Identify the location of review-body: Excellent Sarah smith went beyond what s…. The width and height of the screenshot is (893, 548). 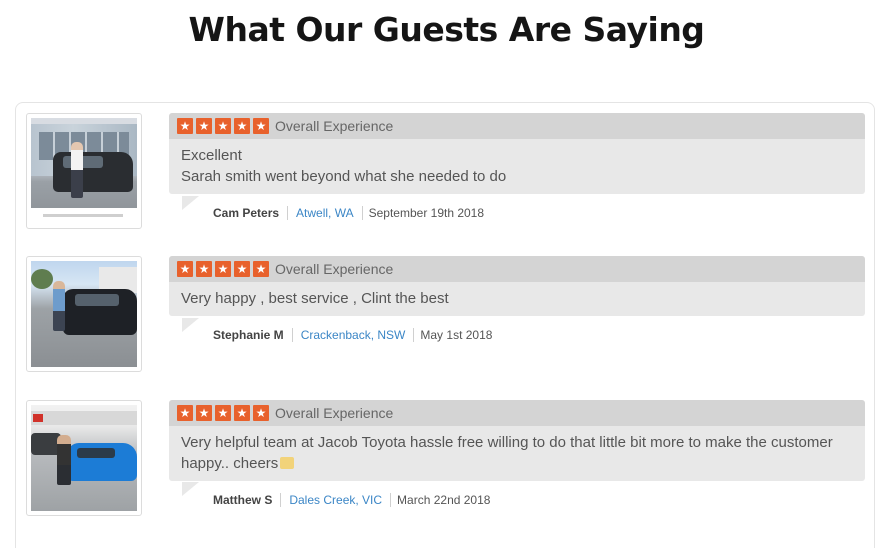
(517, 166).